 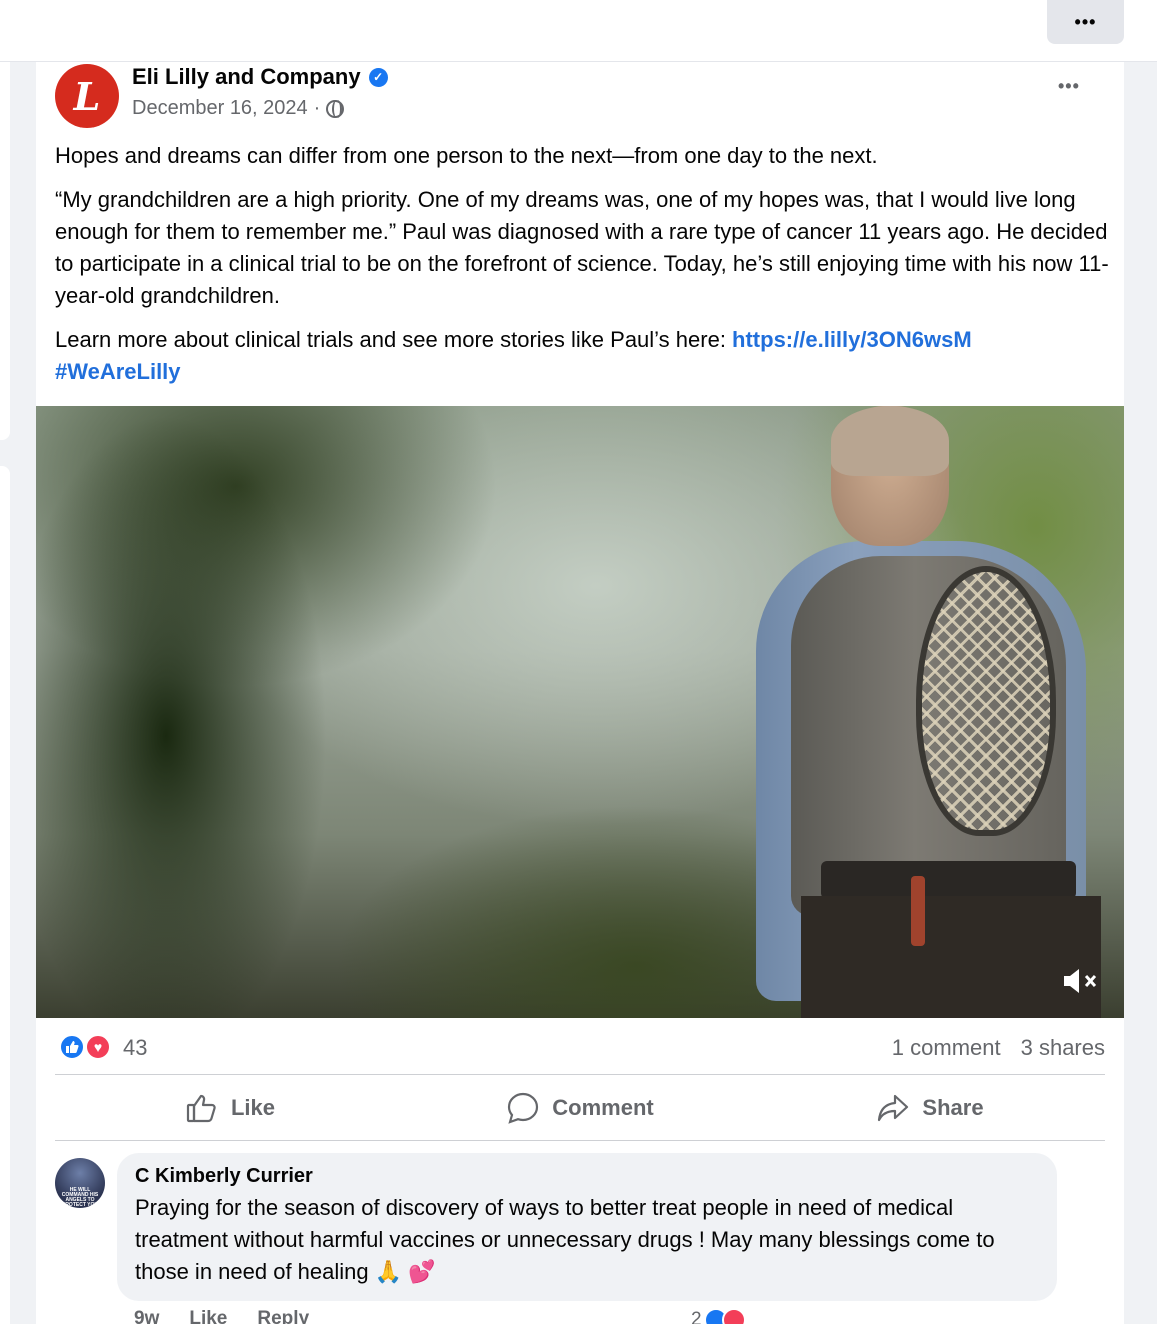 What do you see at coordinates (220, 108) in the screenshot?
I see `post-date: December 16, 2024` at bounding box center [220, 108].